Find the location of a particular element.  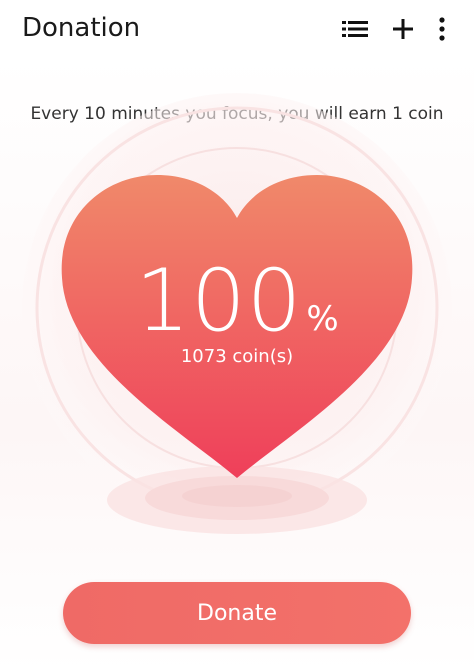

add-button is located at coordinates (403, 29).